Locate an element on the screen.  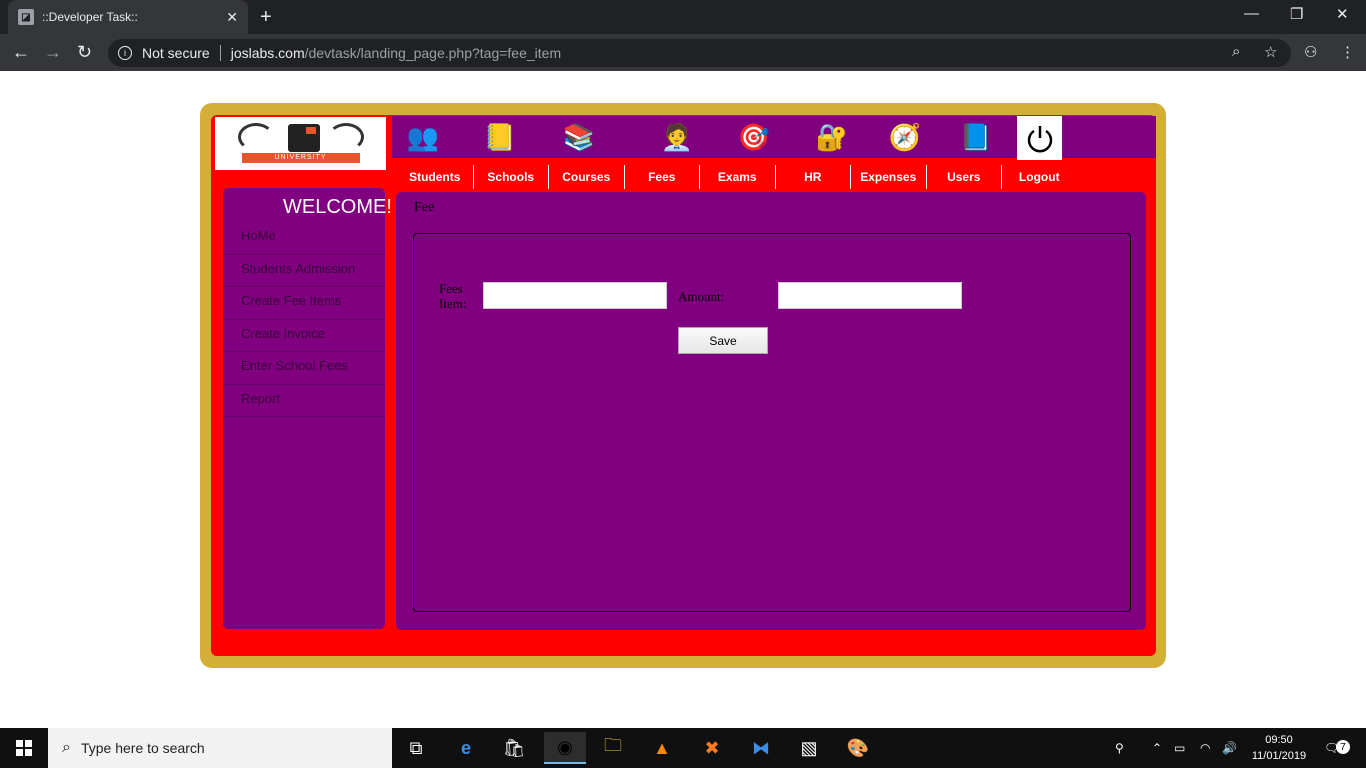
menu-expenses: Expenses is located at coordinates (888, 177).